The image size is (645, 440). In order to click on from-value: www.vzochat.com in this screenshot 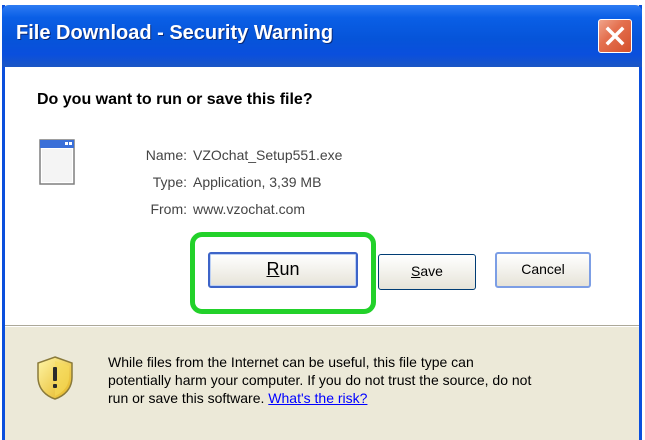, I will do `click(249, 209)`.